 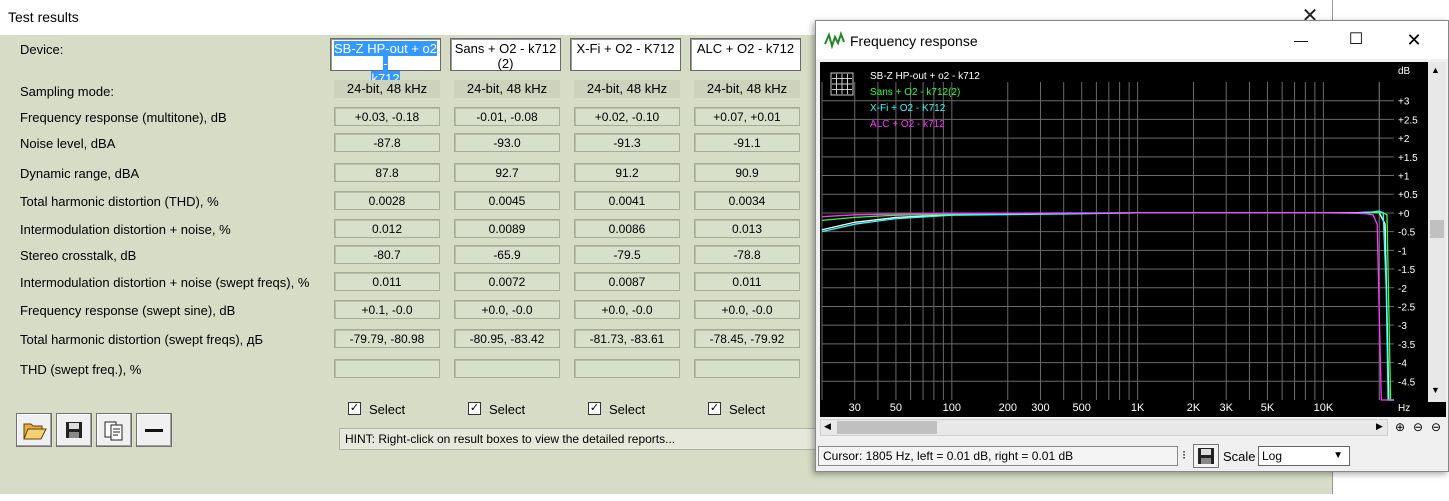 What do you see at coordinates (507, 172) in the screenshot?
I see `result-box: 92.7` at bounding box center [507, 172].